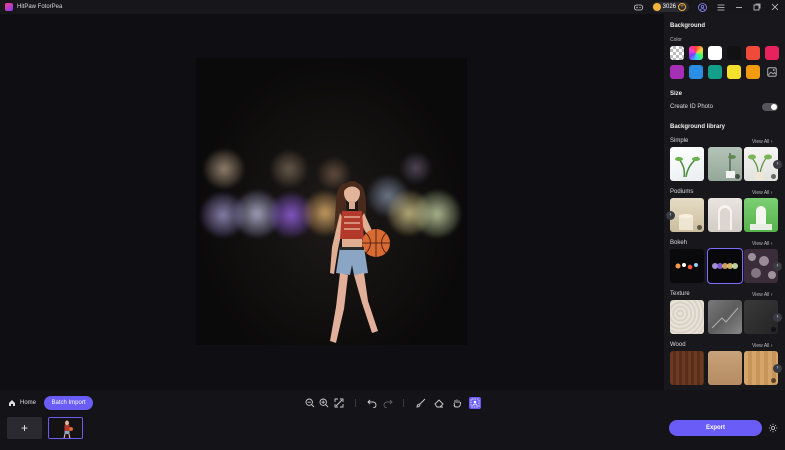 The width and height of the screenshot is (785, 450). I want to click on custom-image-icon, so click(772, 72).